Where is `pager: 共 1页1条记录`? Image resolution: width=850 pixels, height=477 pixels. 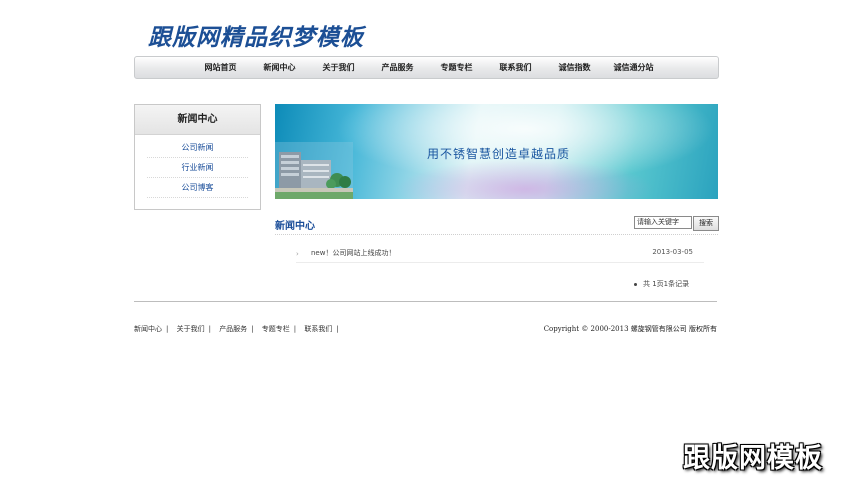
pager: 共 1页1条记录 is located at coordinates (661, 284).